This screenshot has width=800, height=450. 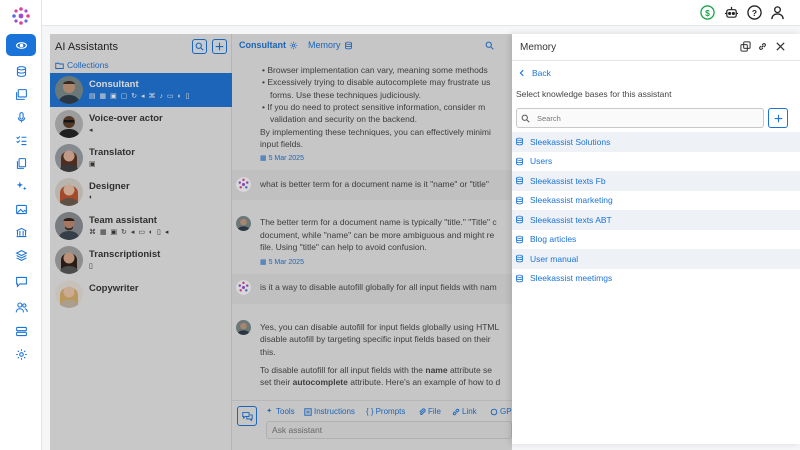 I want to click on settings-icon, so click(x=21, y=354).